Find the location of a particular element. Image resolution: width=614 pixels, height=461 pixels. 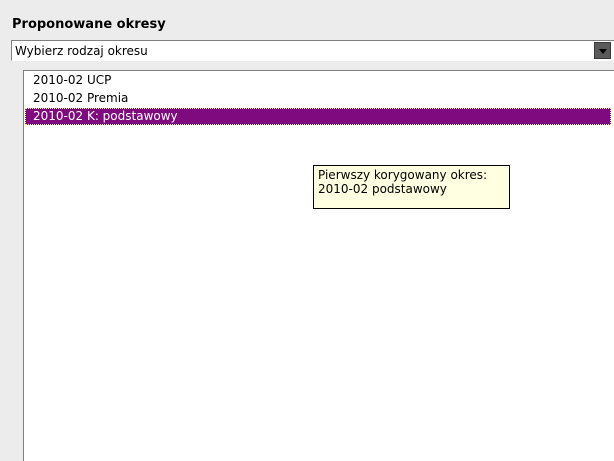

period-type-dropdown: Wybierz rodzaj okresu is located at coordinates (312, 50).